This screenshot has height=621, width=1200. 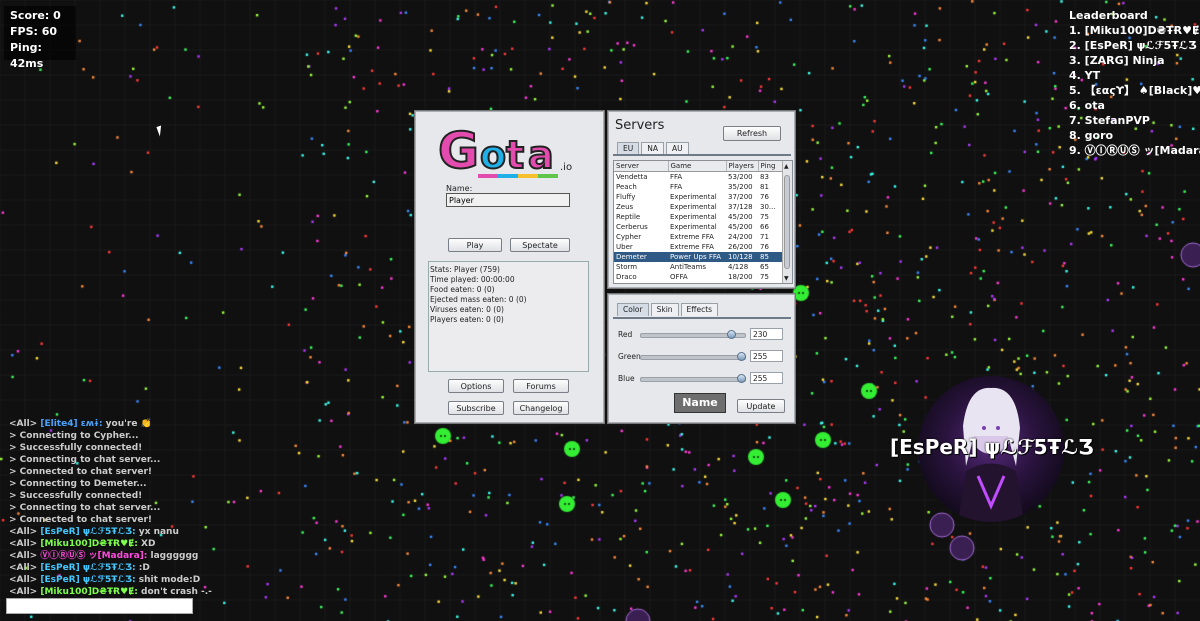 What do you see at coordinates (761, 406) in the screenshot?
I see `update-button: Update` at bounding box center [761, 406].